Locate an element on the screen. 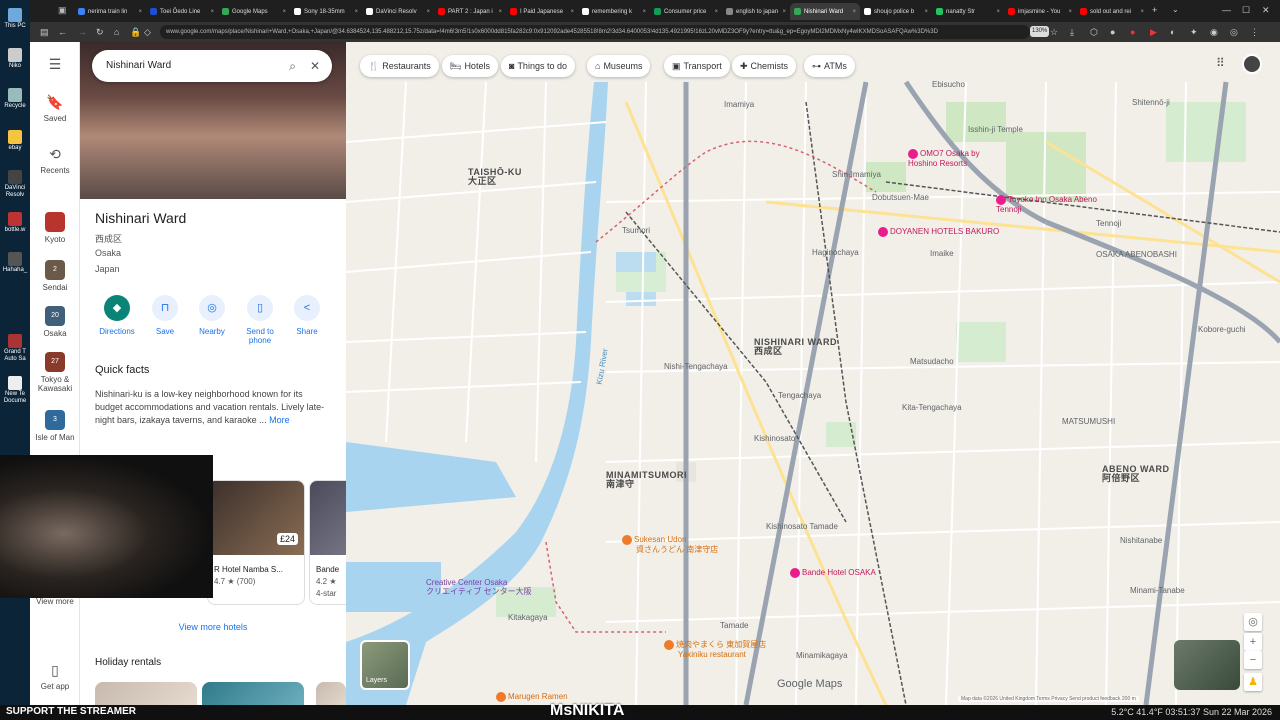 The width and height of the screenshot is (1280, 720). tab-nishinari-ward: Nishinari Ward × is located at coordinates (825, 11).